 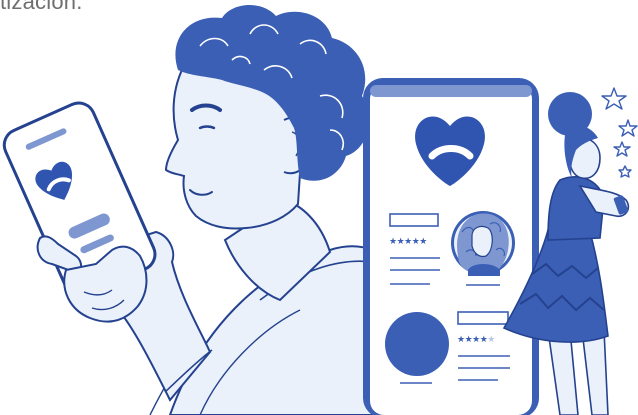 I want to click on app-phone-status-bar, so click(x=451, y=91).